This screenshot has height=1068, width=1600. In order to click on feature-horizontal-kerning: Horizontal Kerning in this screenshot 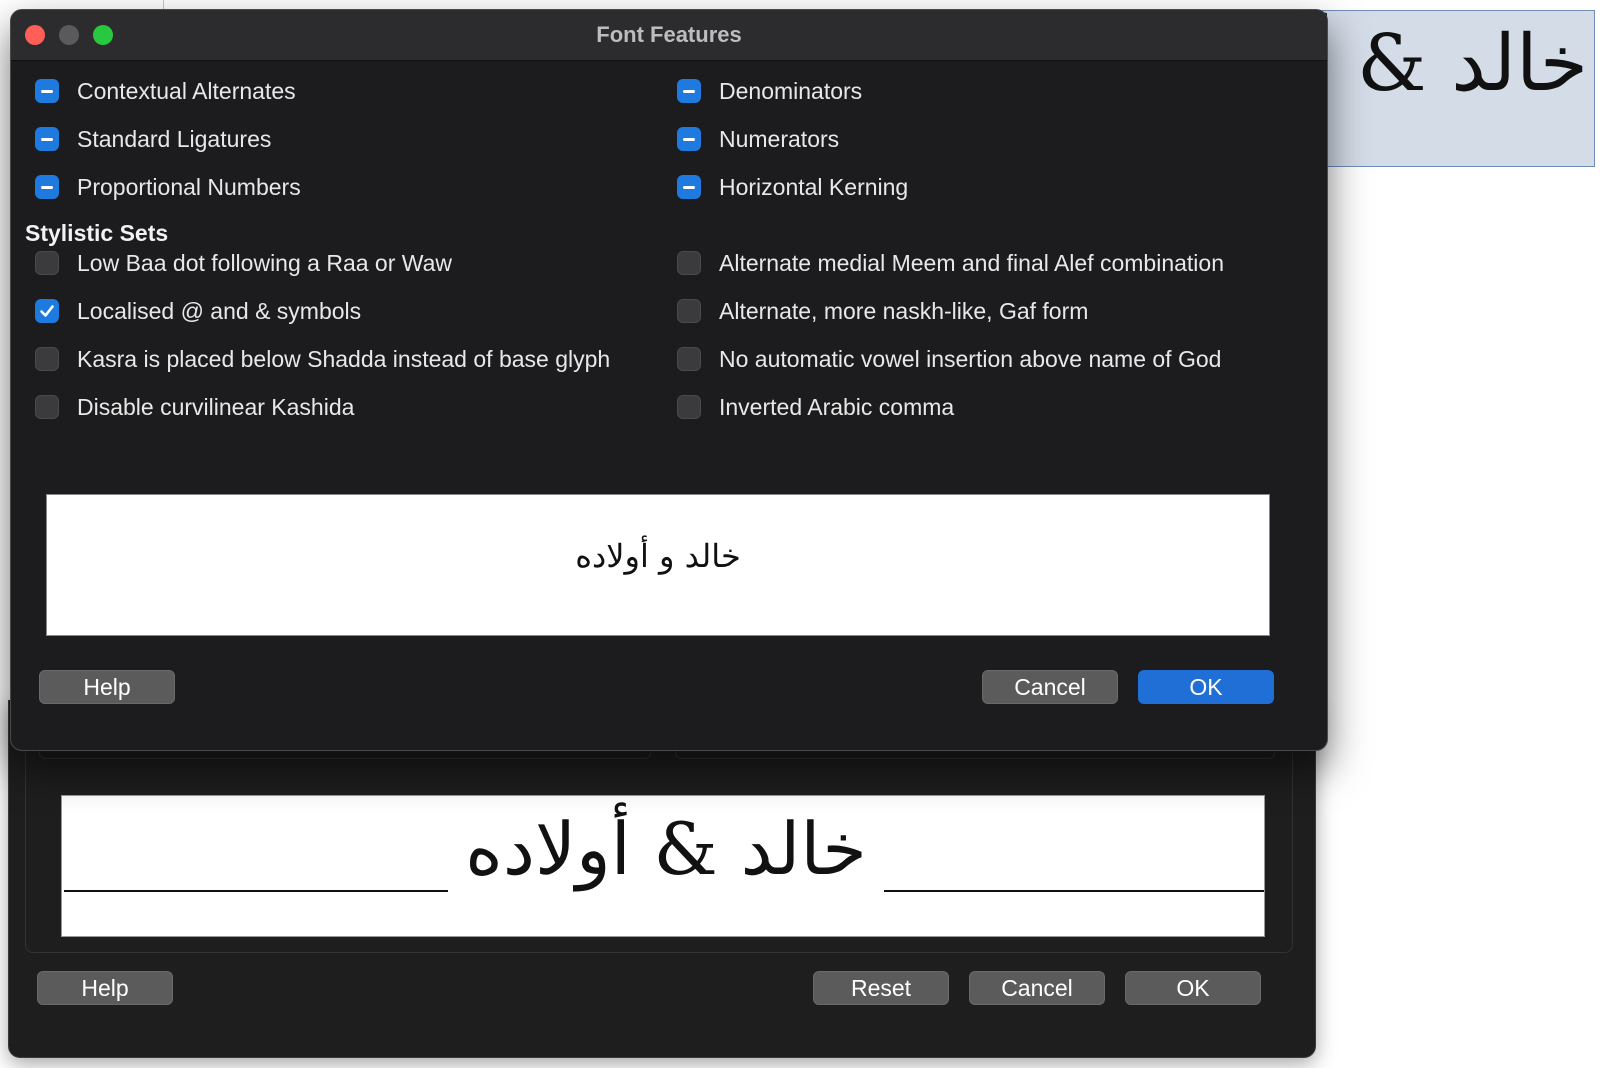, I will do `click(792, 187)`.